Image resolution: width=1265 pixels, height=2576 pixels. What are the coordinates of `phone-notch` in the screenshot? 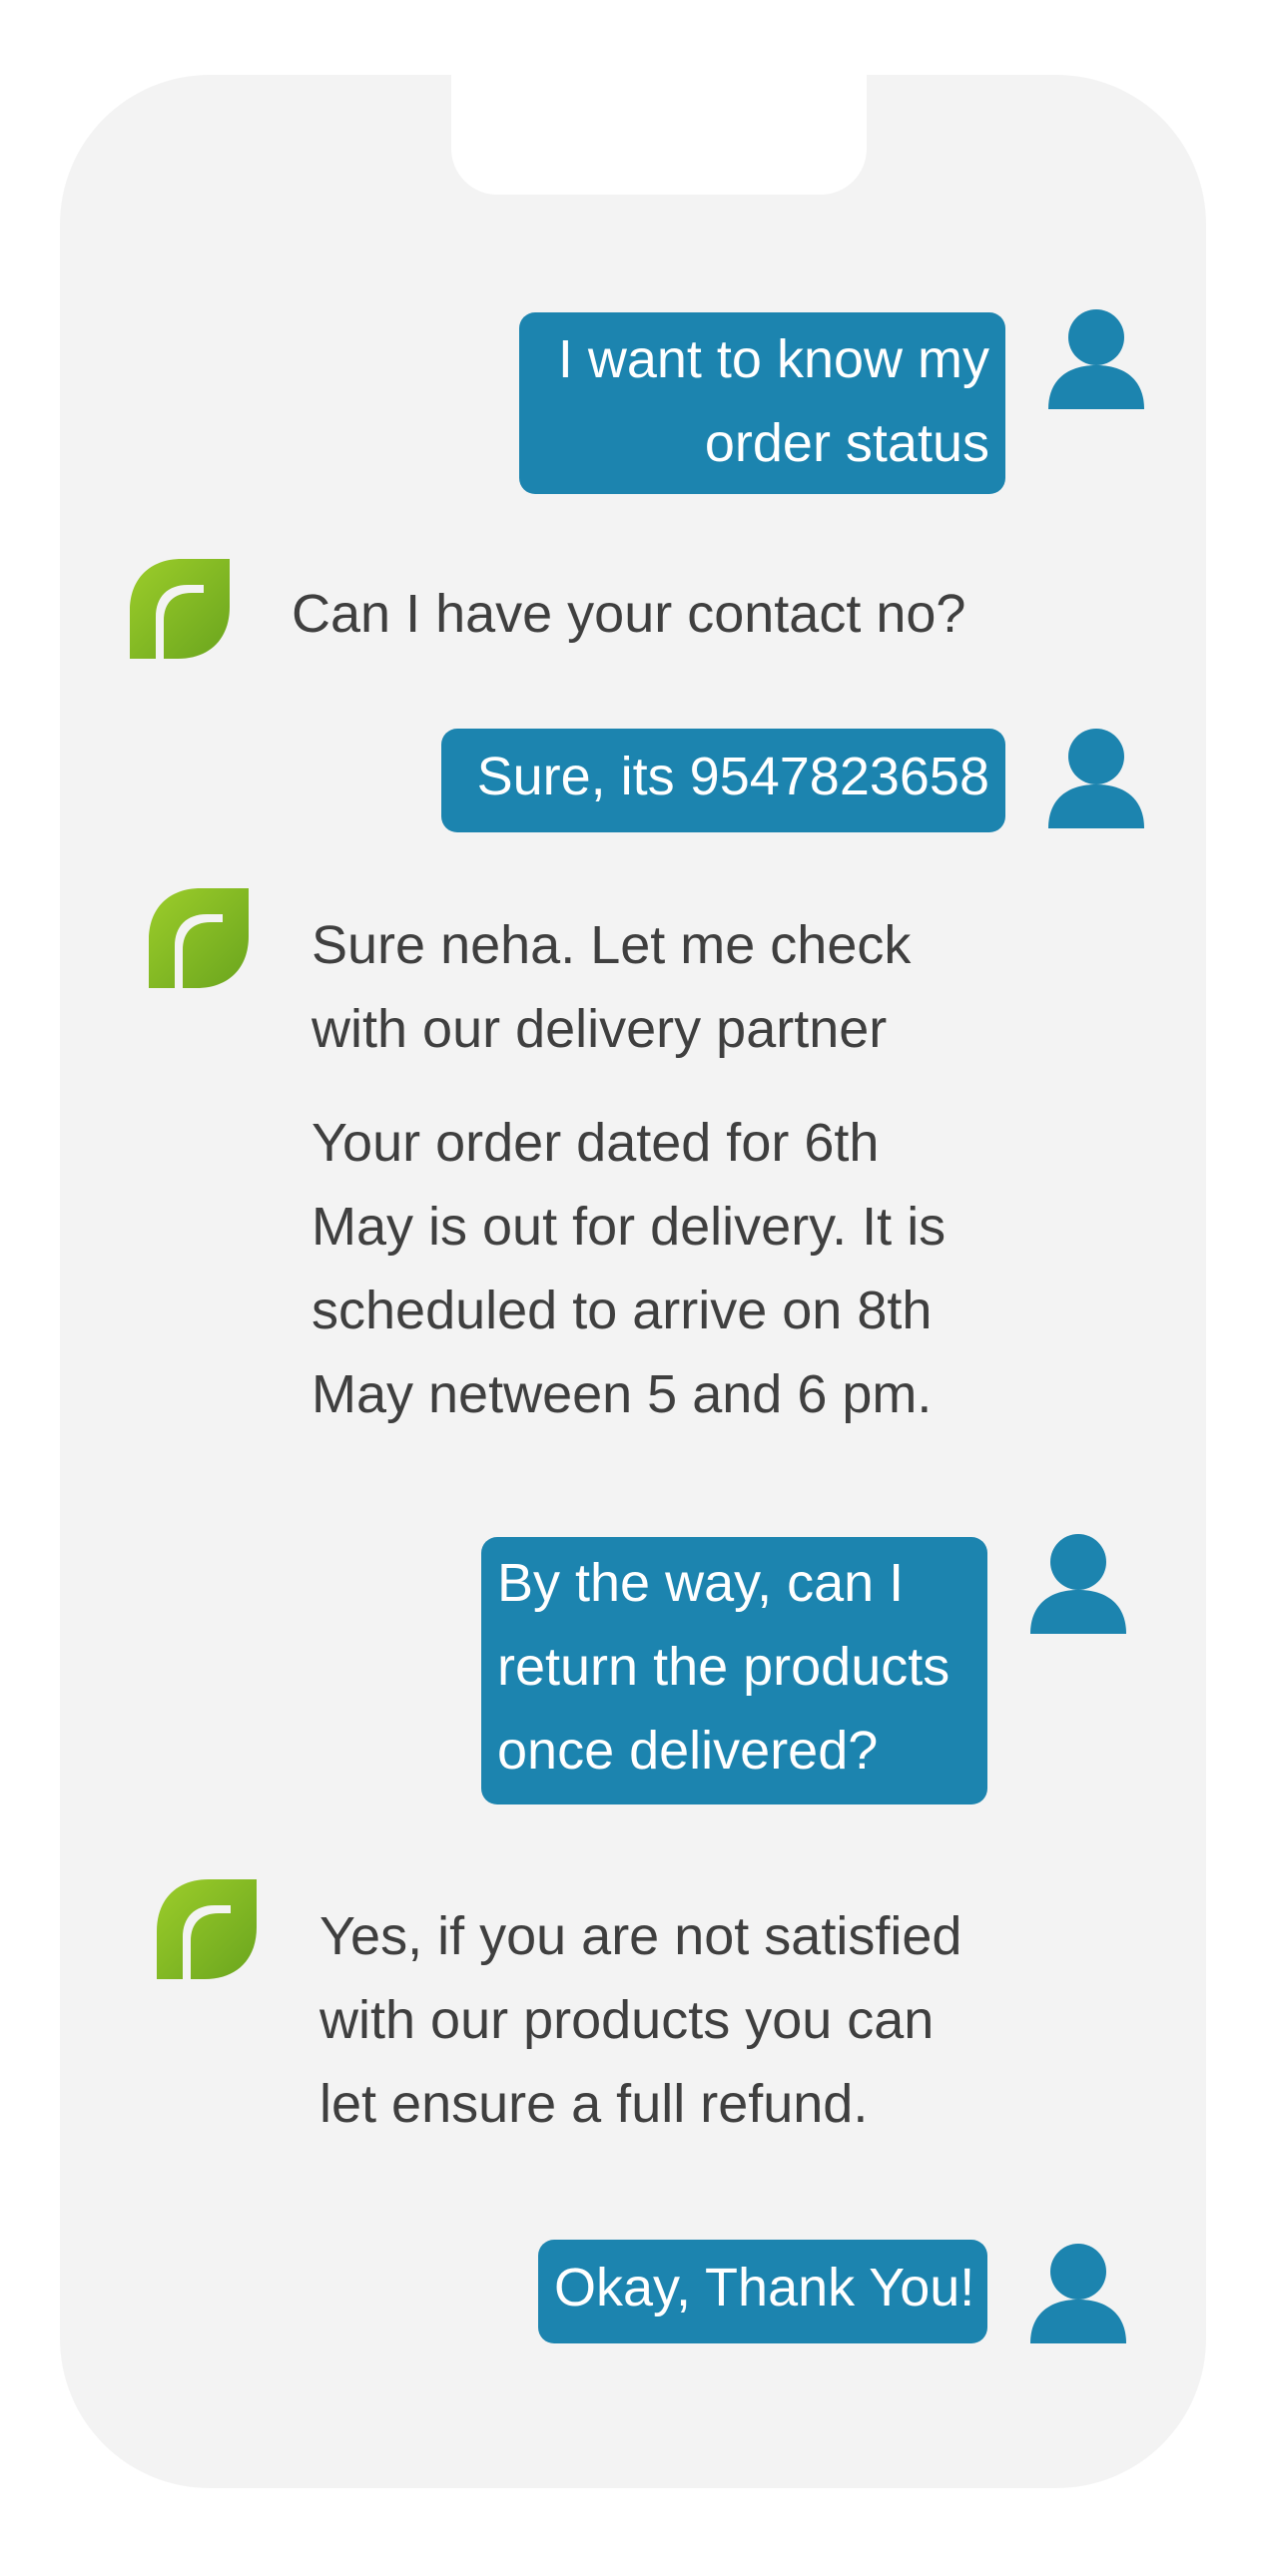 It's located at (659, 134).